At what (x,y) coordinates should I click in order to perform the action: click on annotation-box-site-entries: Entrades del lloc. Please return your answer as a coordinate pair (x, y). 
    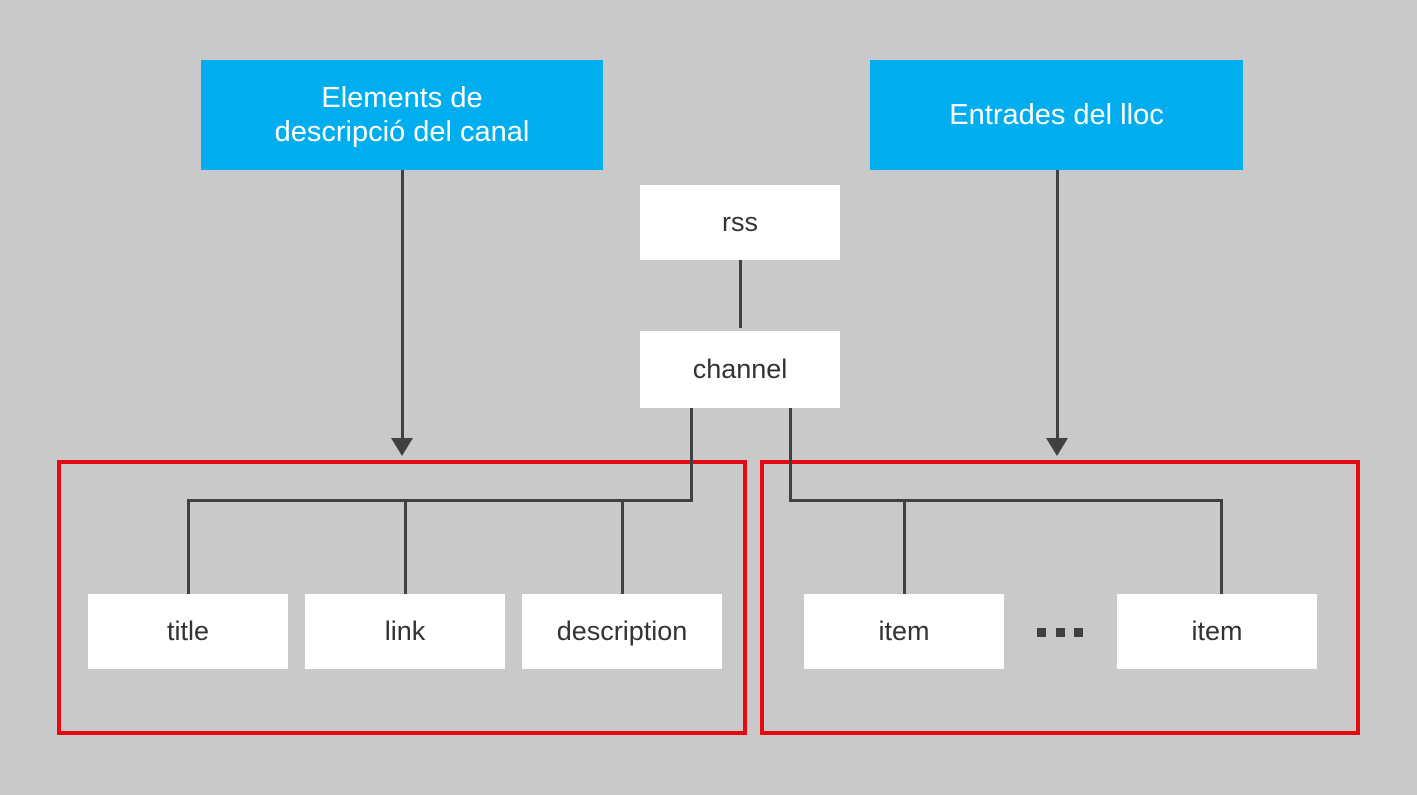
    Looking at the image, I should click on (1056, 115).